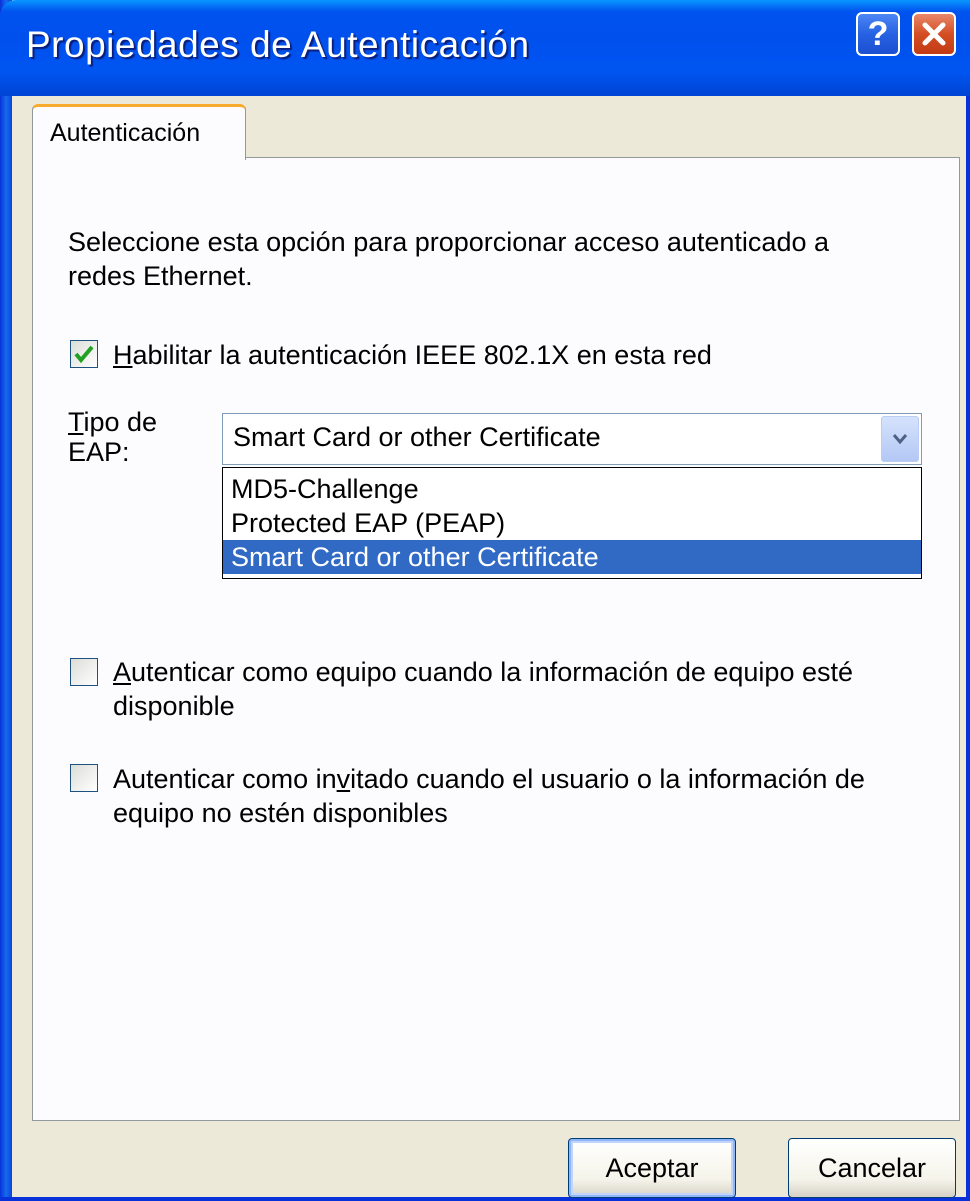  I want to click on close-x-icon, so click(934, 34).